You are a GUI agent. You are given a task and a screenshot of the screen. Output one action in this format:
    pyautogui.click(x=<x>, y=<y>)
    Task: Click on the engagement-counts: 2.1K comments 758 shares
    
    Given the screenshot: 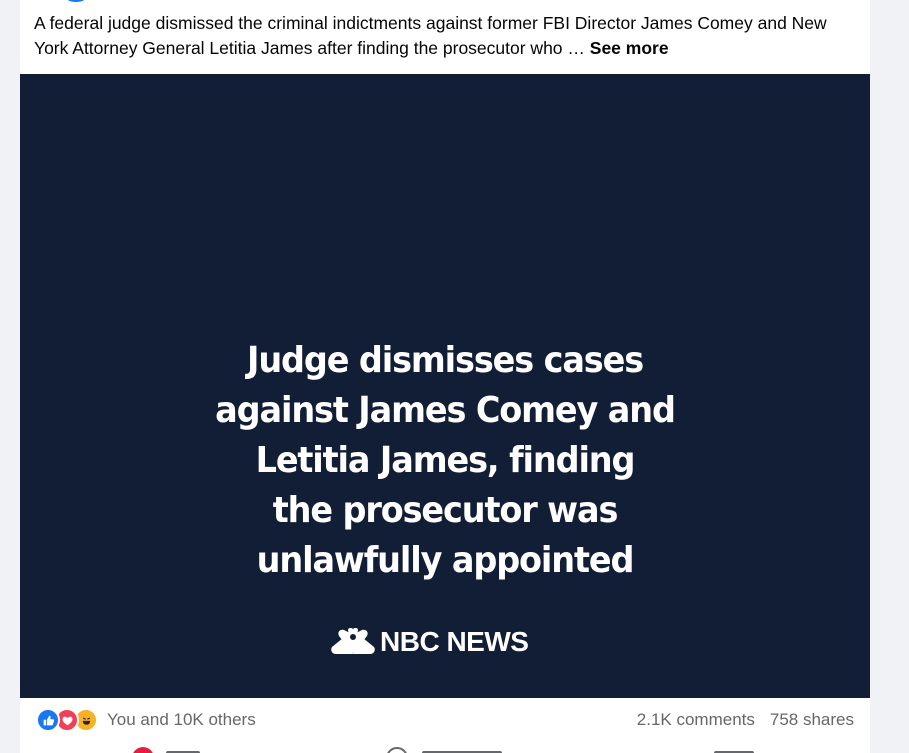 What is the action you would take?
    pyautogui.click(x=745, y=720)
    